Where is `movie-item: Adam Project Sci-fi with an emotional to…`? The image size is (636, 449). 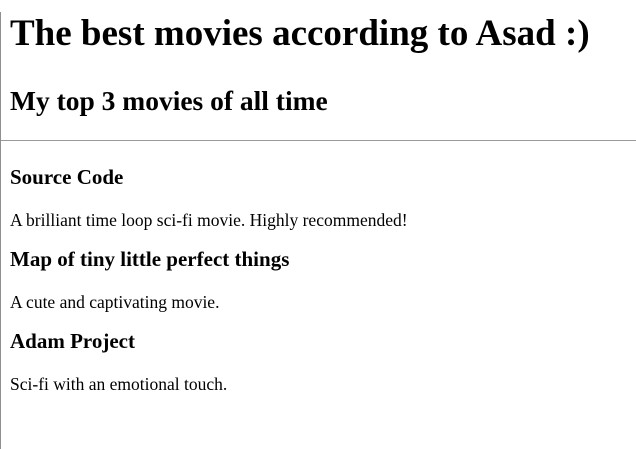
movie-item: Adam Project Sci-fi with an emotional to… is located at coordinates (323, 362).